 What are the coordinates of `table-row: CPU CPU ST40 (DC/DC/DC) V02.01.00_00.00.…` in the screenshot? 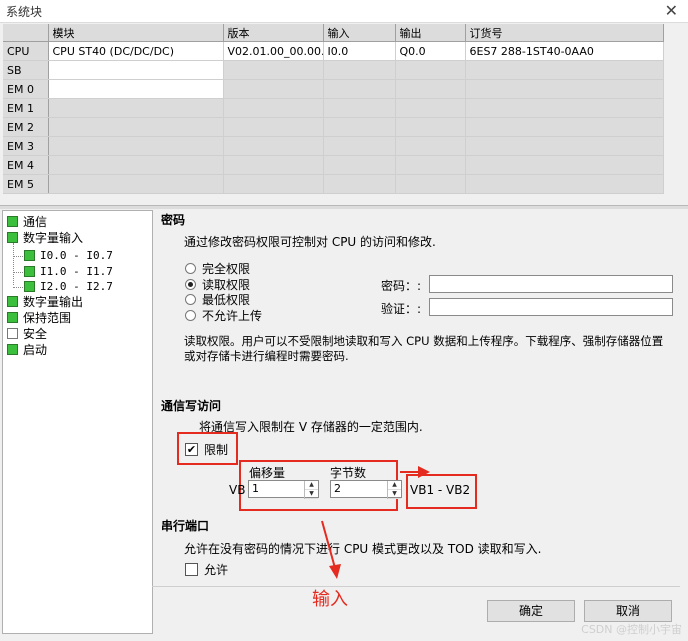 It's located at (333, 51).